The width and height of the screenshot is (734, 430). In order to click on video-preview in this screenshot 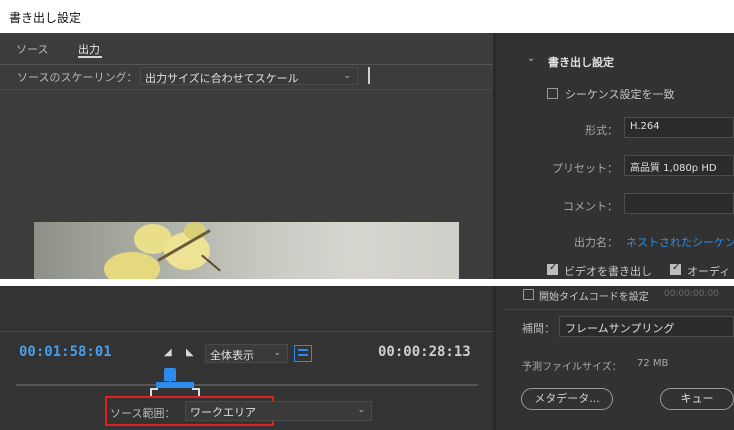, I will do `click(246, 250)`.